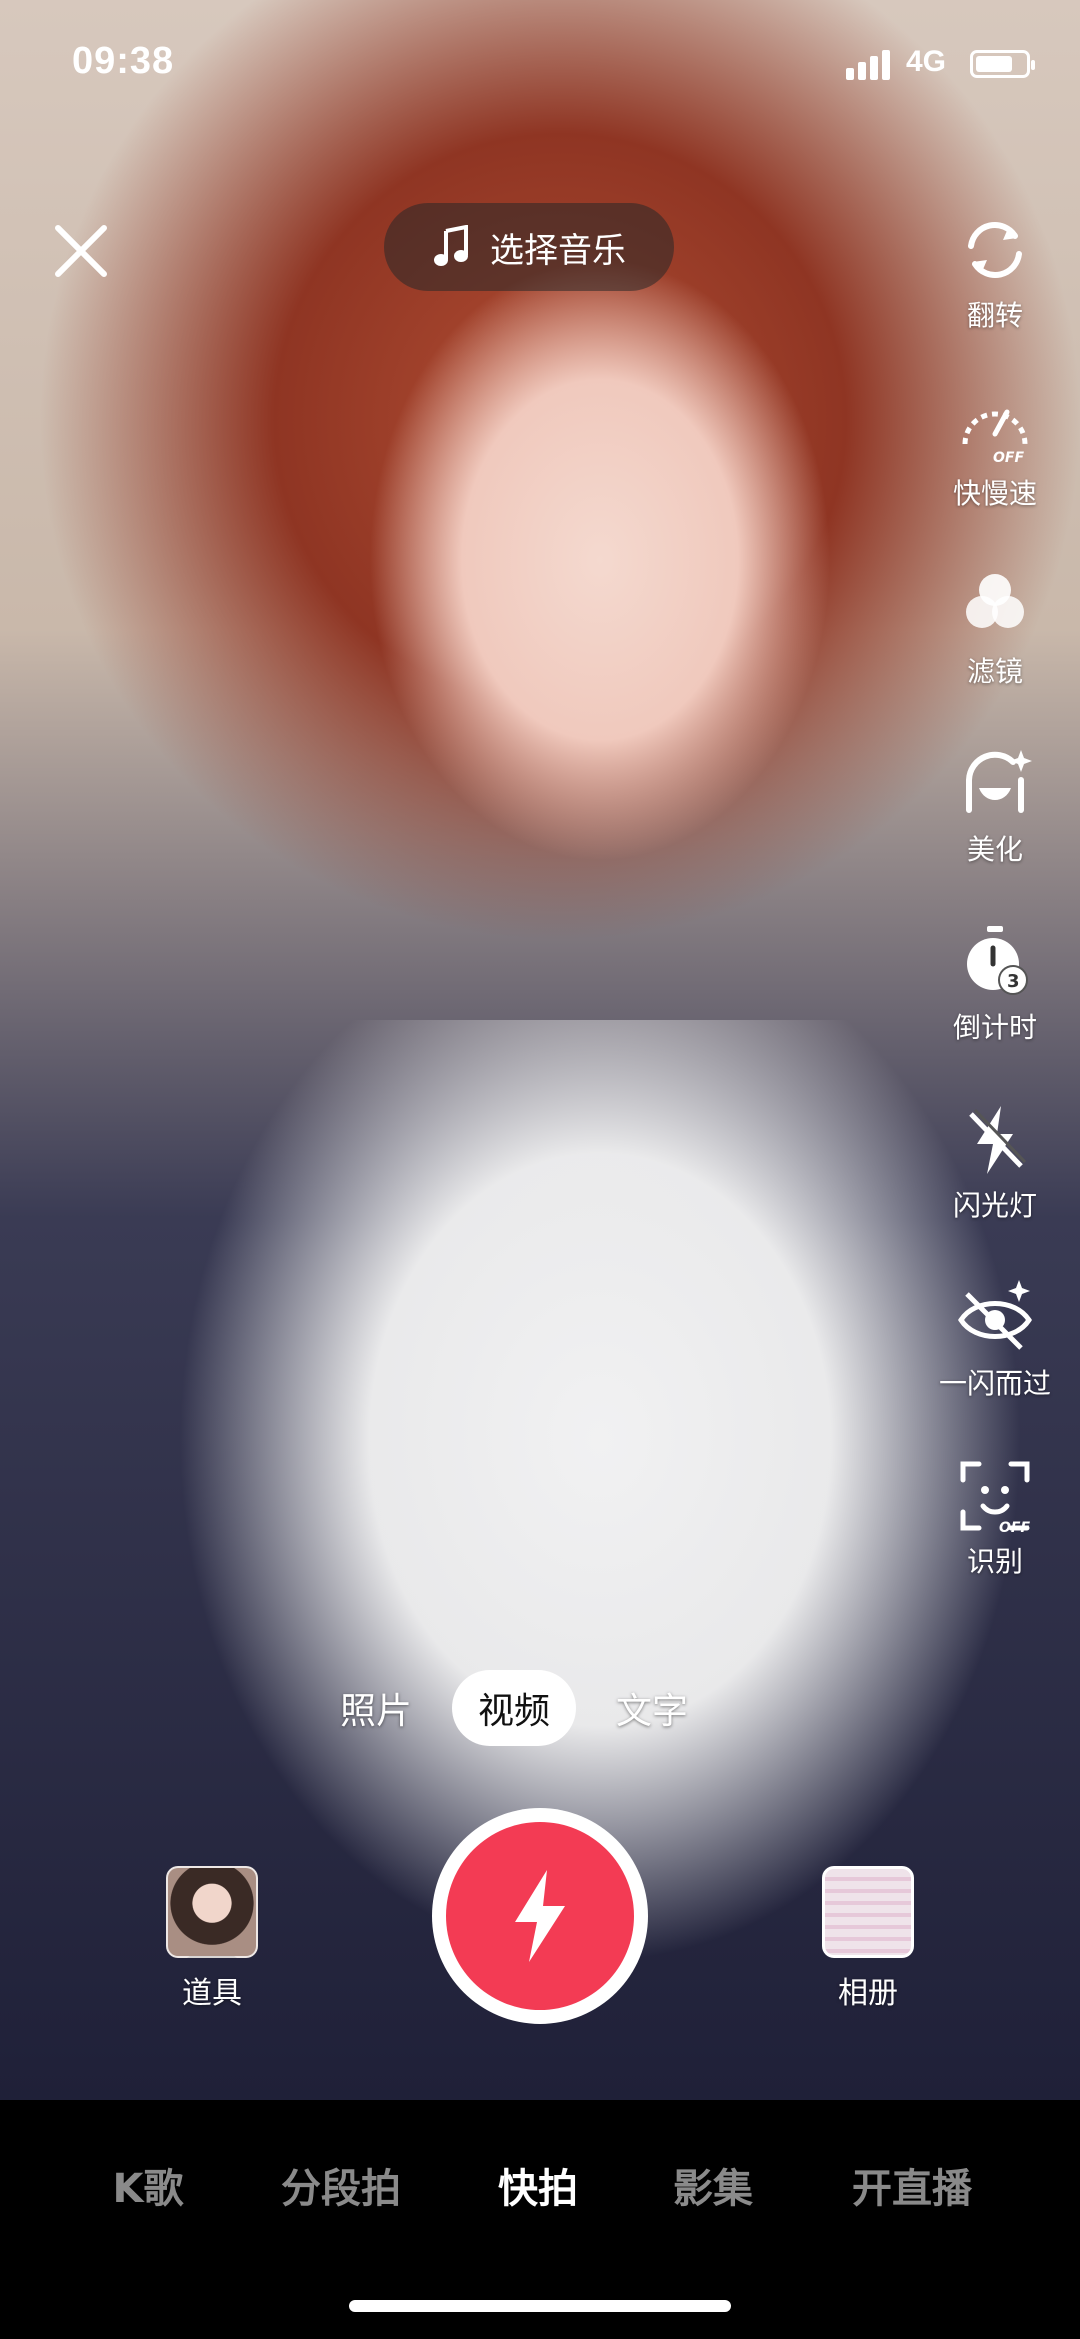 The width and height of the screenshot is (1080, 2339). I want to click on shutter-inner, so click(540, 1916).